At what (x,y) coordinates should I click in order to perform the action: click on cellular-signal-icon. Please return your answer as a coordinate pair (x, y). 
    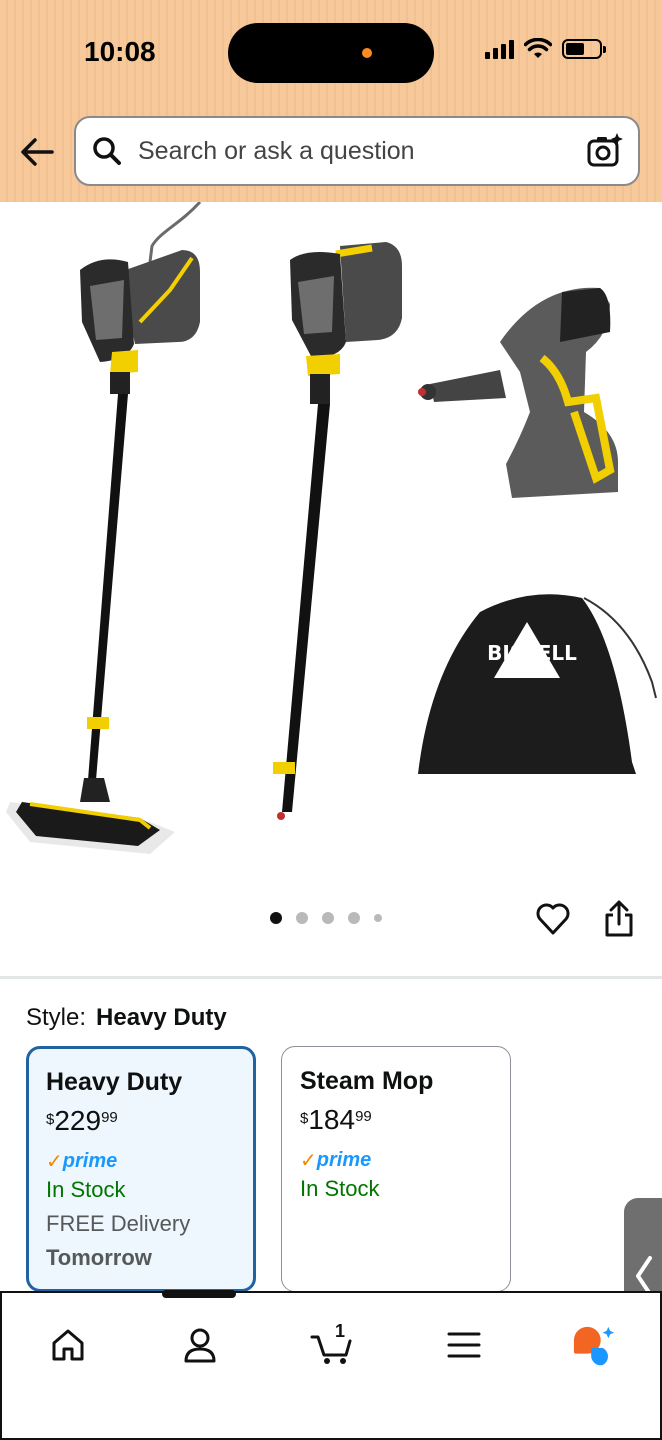
    Looking at the image, I should click on (499, 49).